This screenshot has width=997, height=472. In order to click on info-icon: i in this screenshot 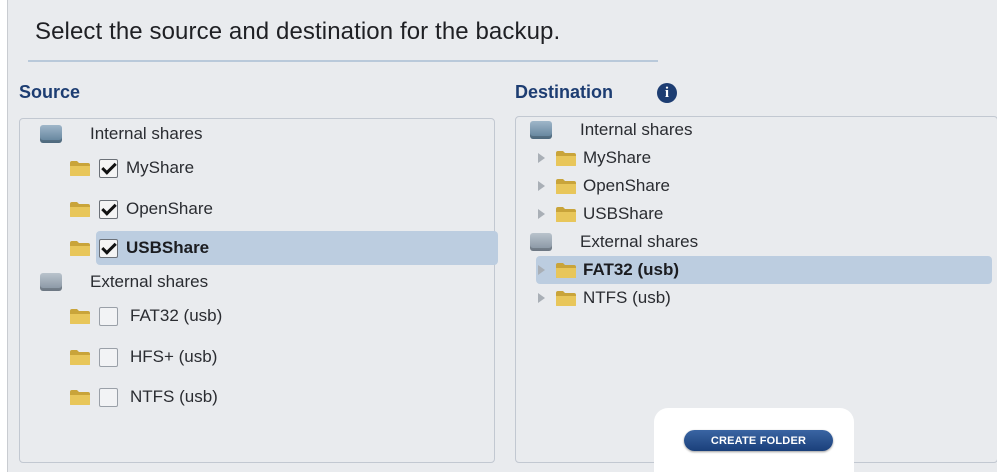, I will do `click(667, 93)`.